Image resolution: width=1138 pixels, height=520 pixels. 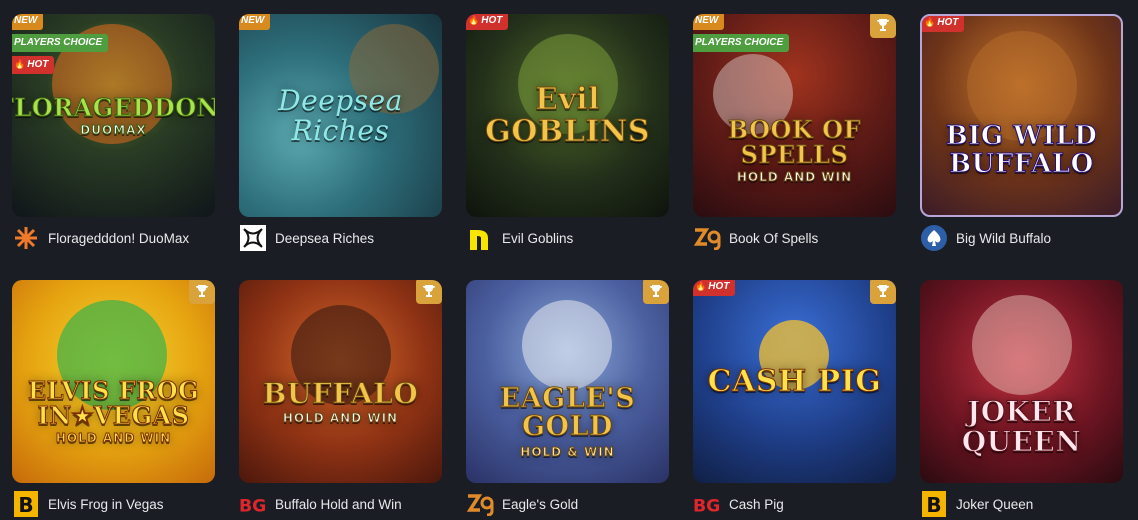 I want to click on art-title: BUFFALO, so click(x=340, y=393).